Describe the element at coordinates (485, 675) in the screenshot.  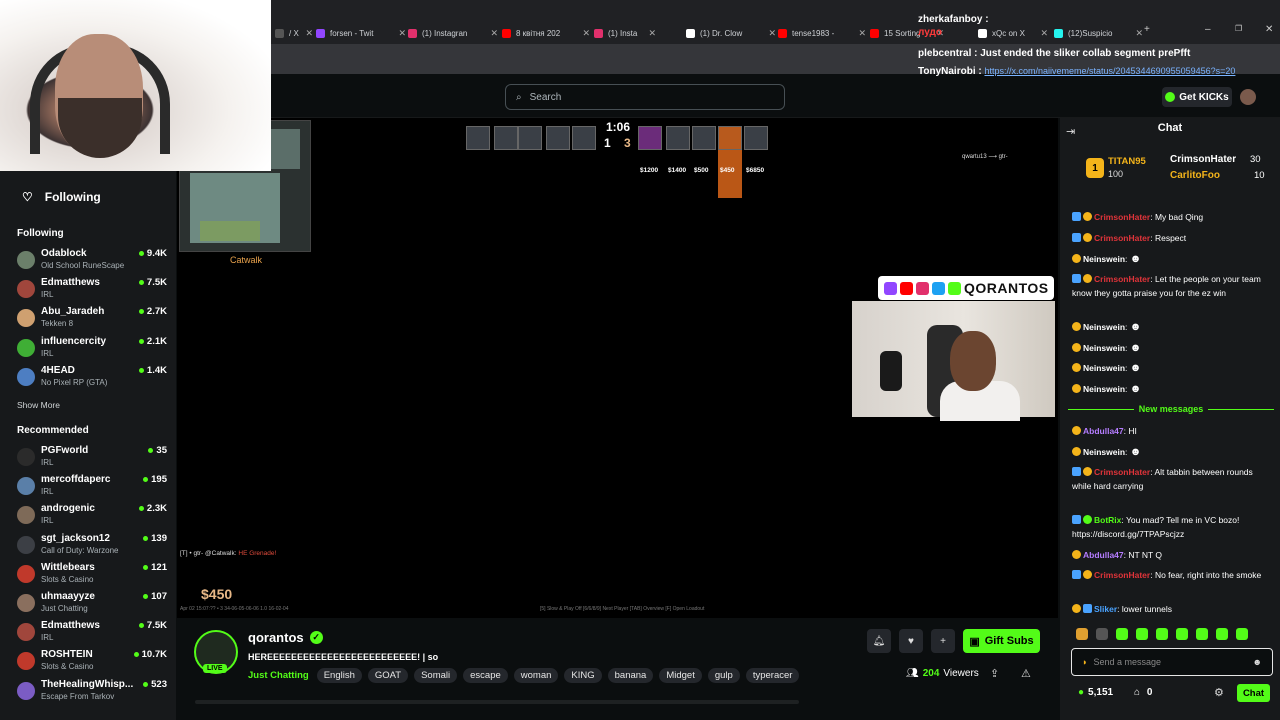
I see `stream-tag: escape` at that location.